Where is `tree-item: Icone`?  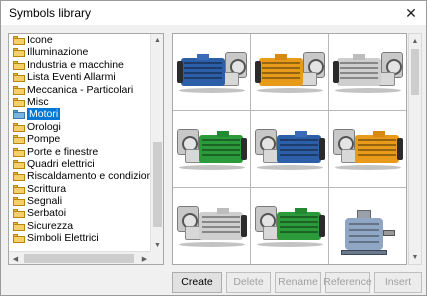 tree-item: Icone is located at coordinates (80, 40).